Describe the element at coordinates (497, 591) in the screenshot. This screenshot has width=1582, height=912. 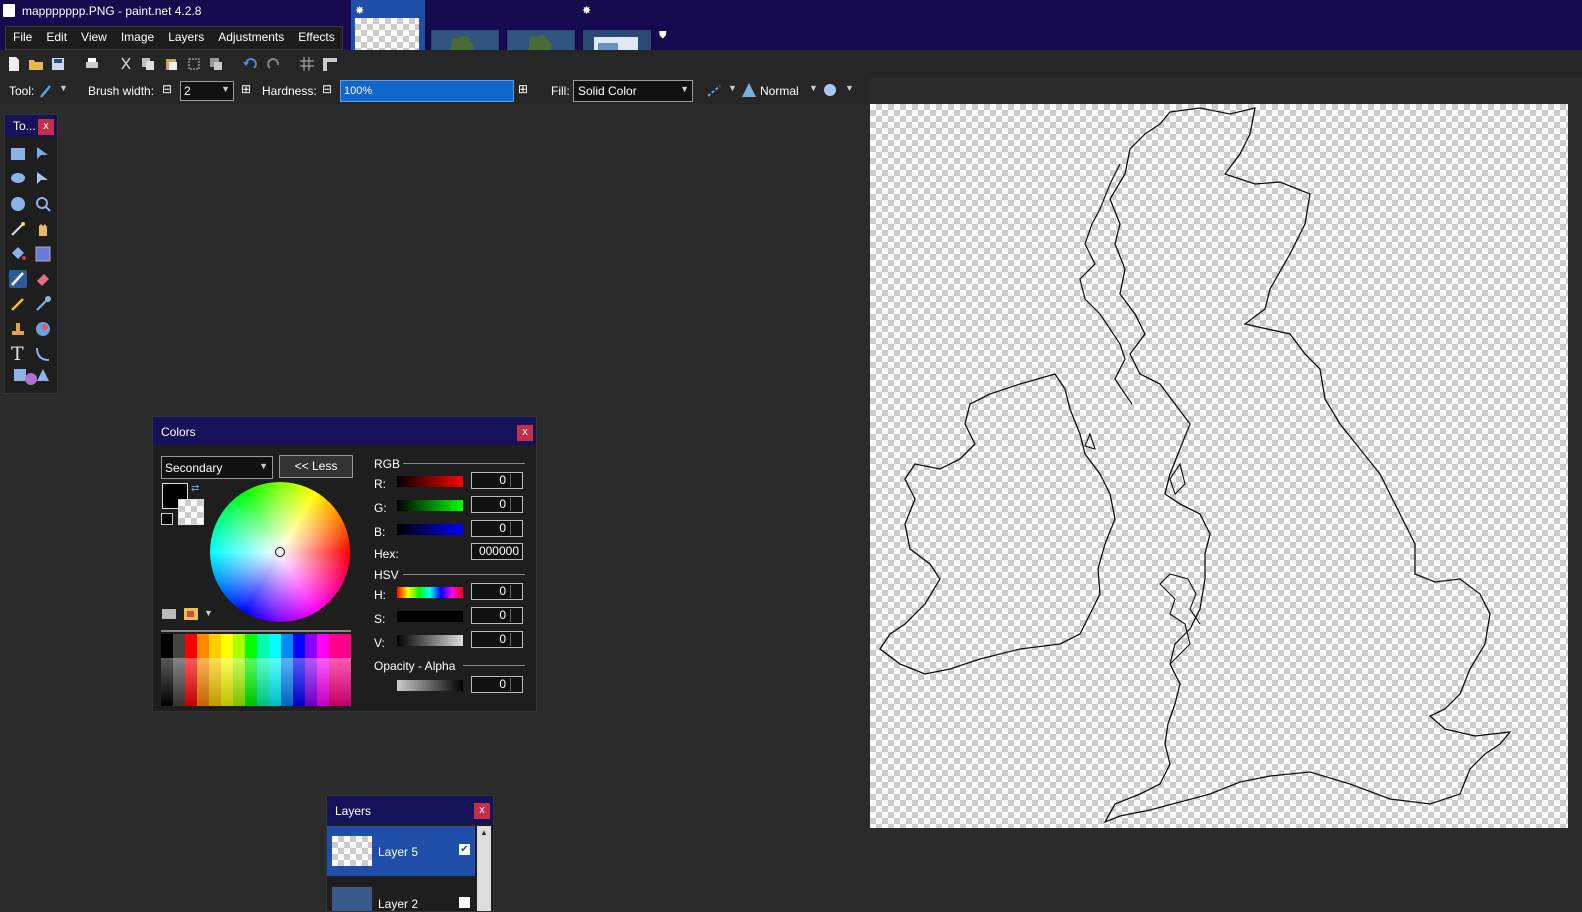
I see `hue-input: 0` at that location.